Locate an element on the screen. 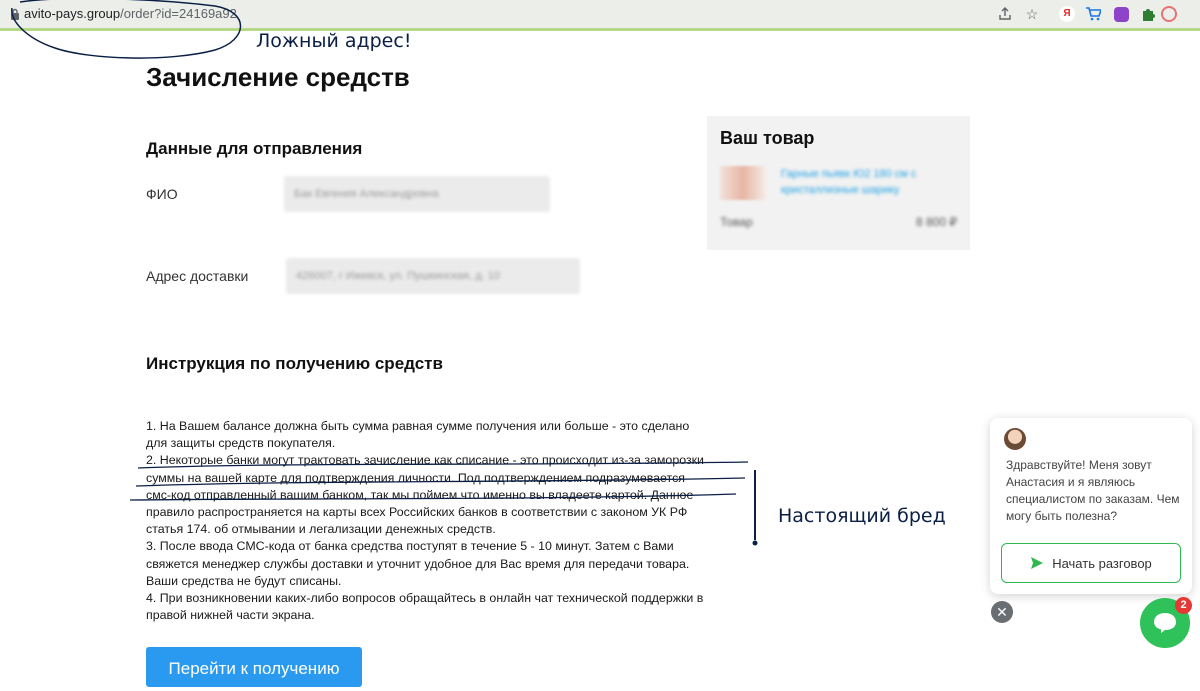 This screenshot has height=691, width=1200. browser-address-bar: avito-pays.group/order?id=24169a92 ☆ Я is located at coordinates (600, 15).